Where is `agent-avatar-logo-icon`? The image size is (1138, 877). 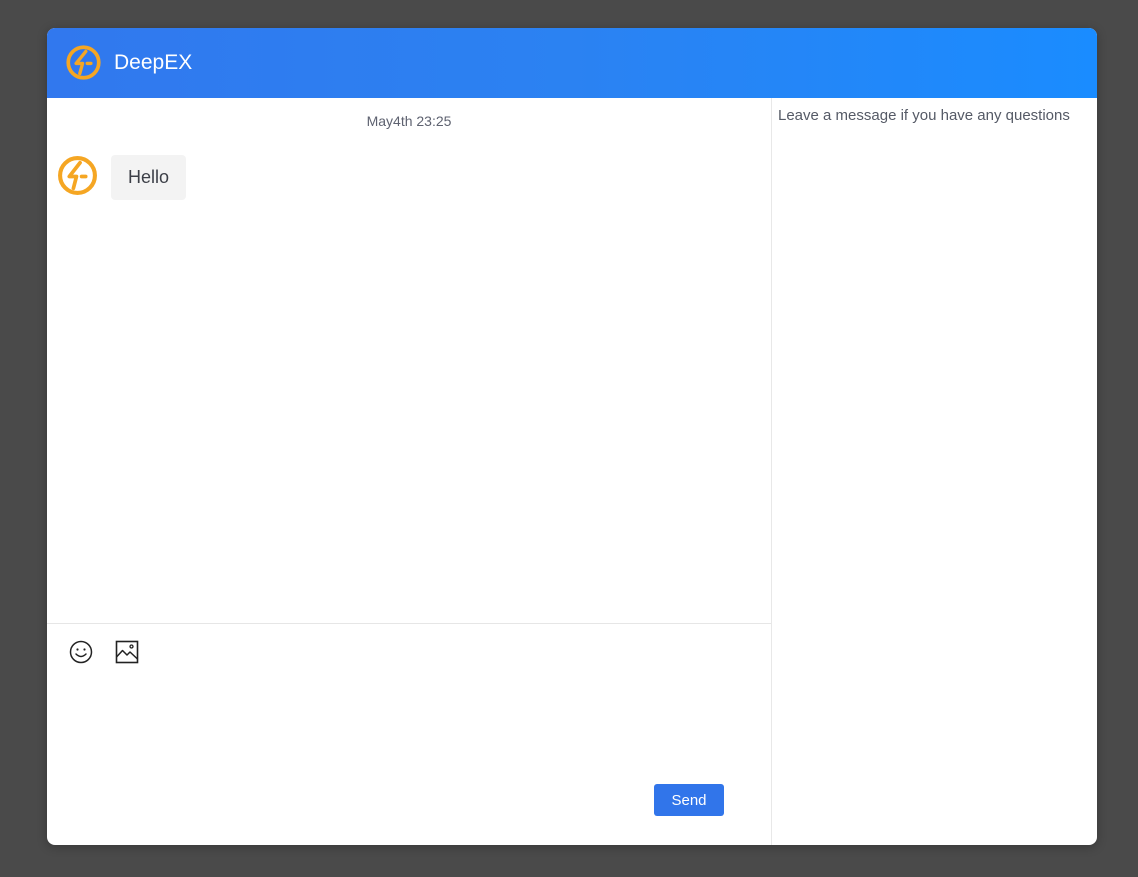 agent-avatar-logo-icon is located at coordinates (77, 175).